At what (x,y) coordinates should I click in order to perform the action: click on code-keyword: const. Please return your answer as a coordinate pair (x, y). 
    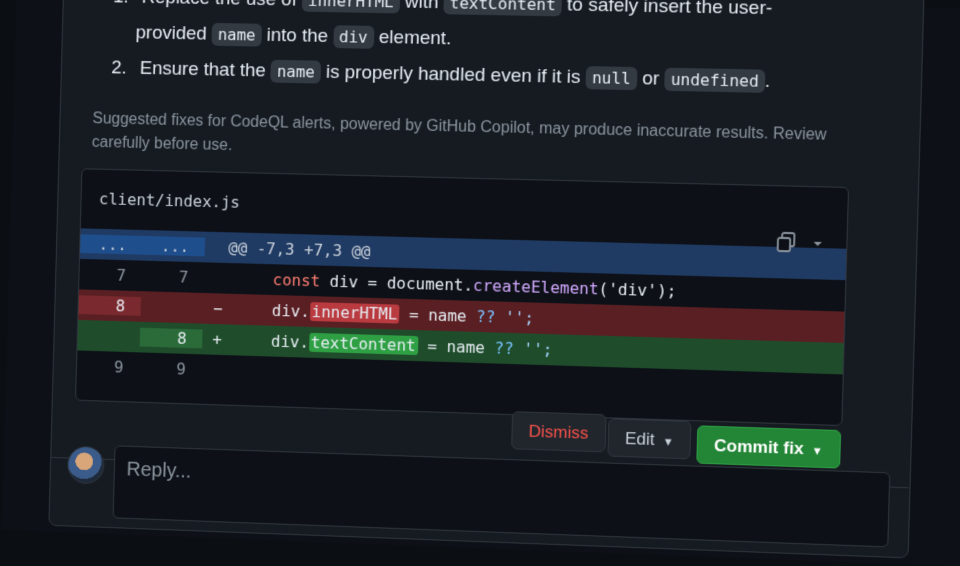
    Looking at the image, I should click on (296, 280).